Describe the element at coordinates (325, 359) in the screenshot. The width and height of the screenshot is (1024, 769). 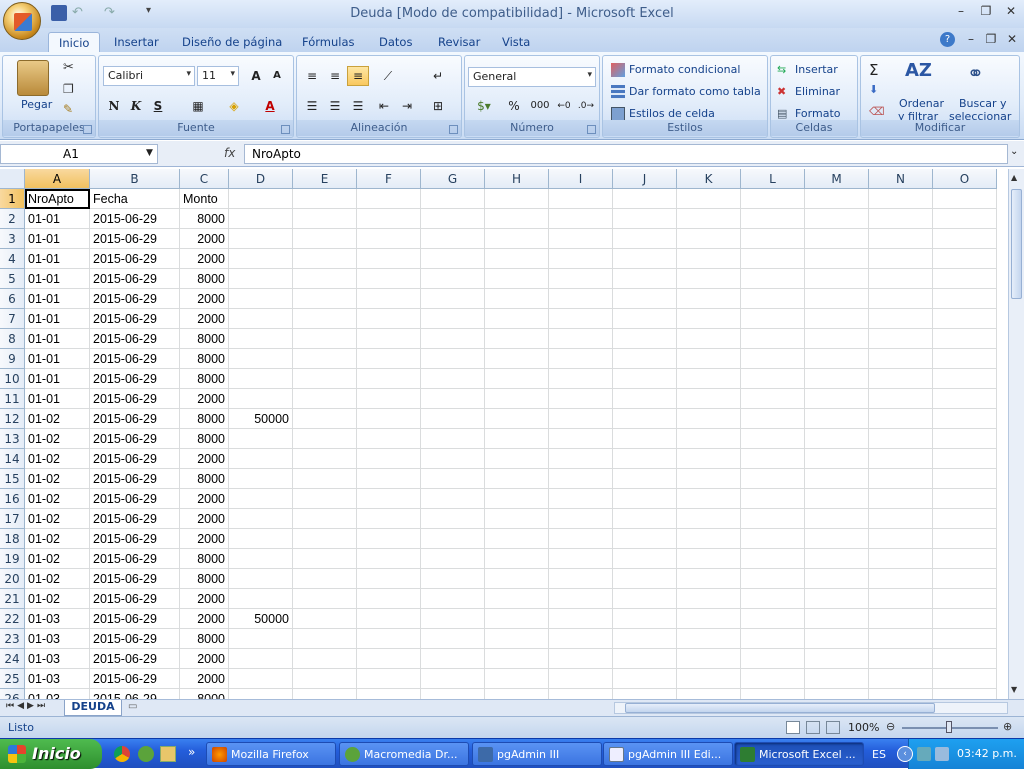
I see `cell-e9` at that location.